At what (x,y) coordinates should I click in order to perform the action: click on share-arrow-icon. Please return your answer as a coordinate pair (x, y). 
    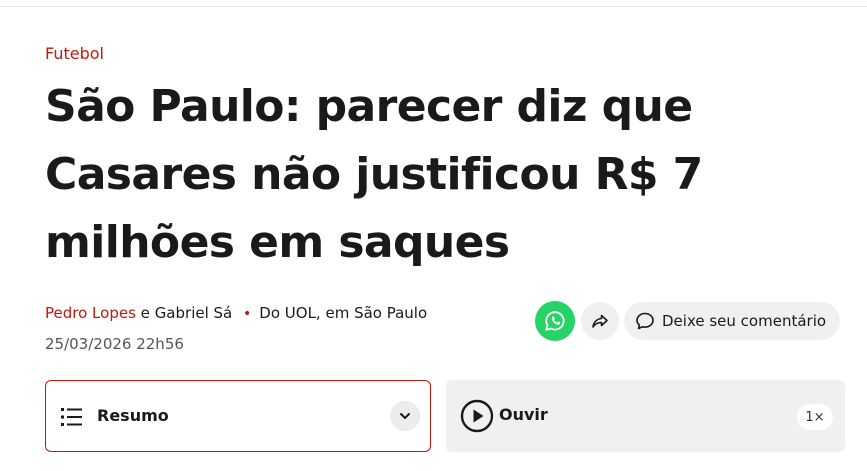
    Looking at the image, I should click on (600, 321).